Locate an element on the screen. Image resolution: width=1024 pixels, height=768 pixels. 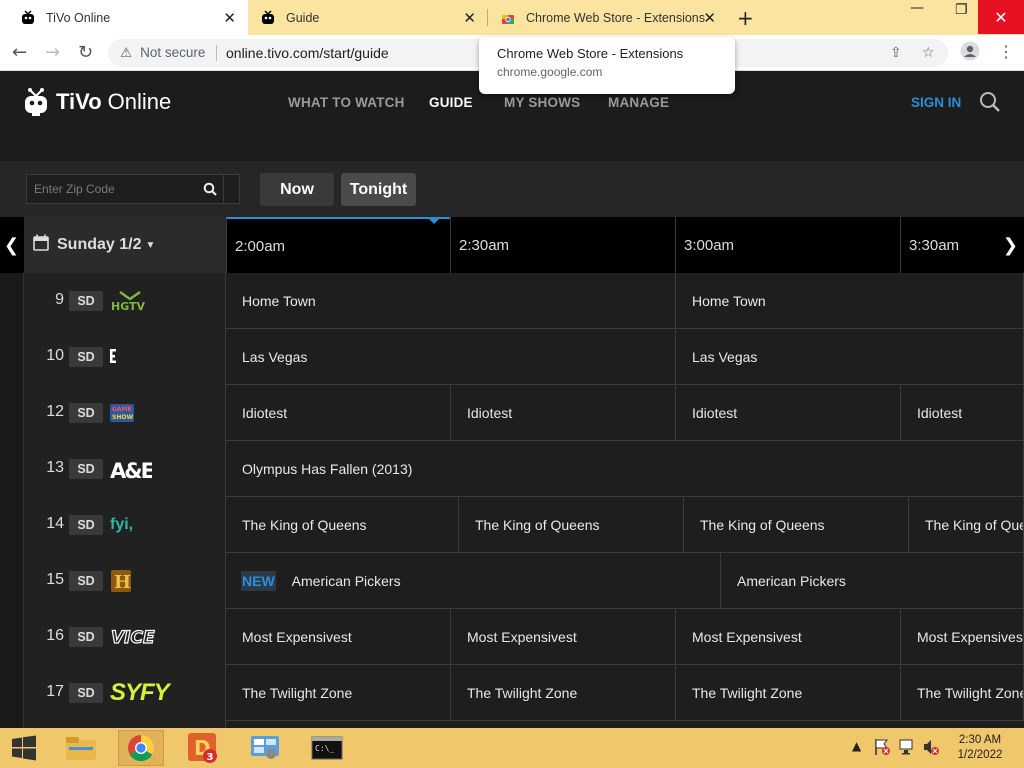
tab-guide: Guide ✕ is located at coordinates (364, 17).